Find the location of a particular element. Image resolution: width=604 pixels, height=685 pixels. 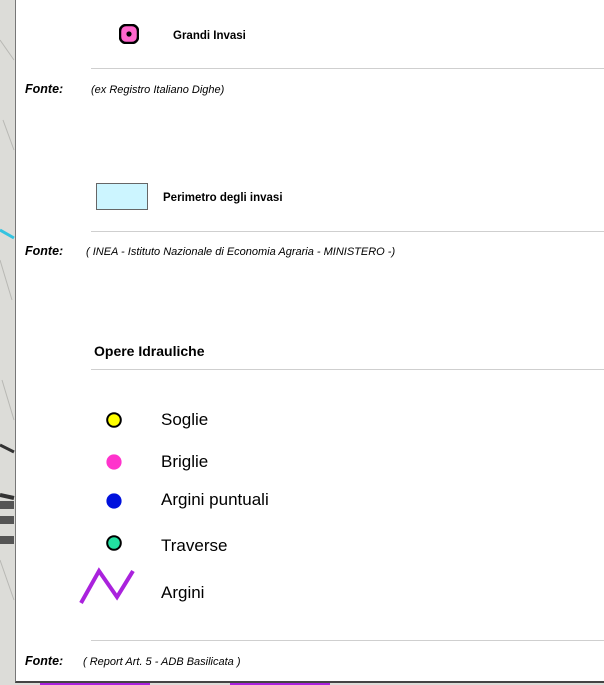

legend-item-soglie: Soglie is located at coordinates (185, 419).